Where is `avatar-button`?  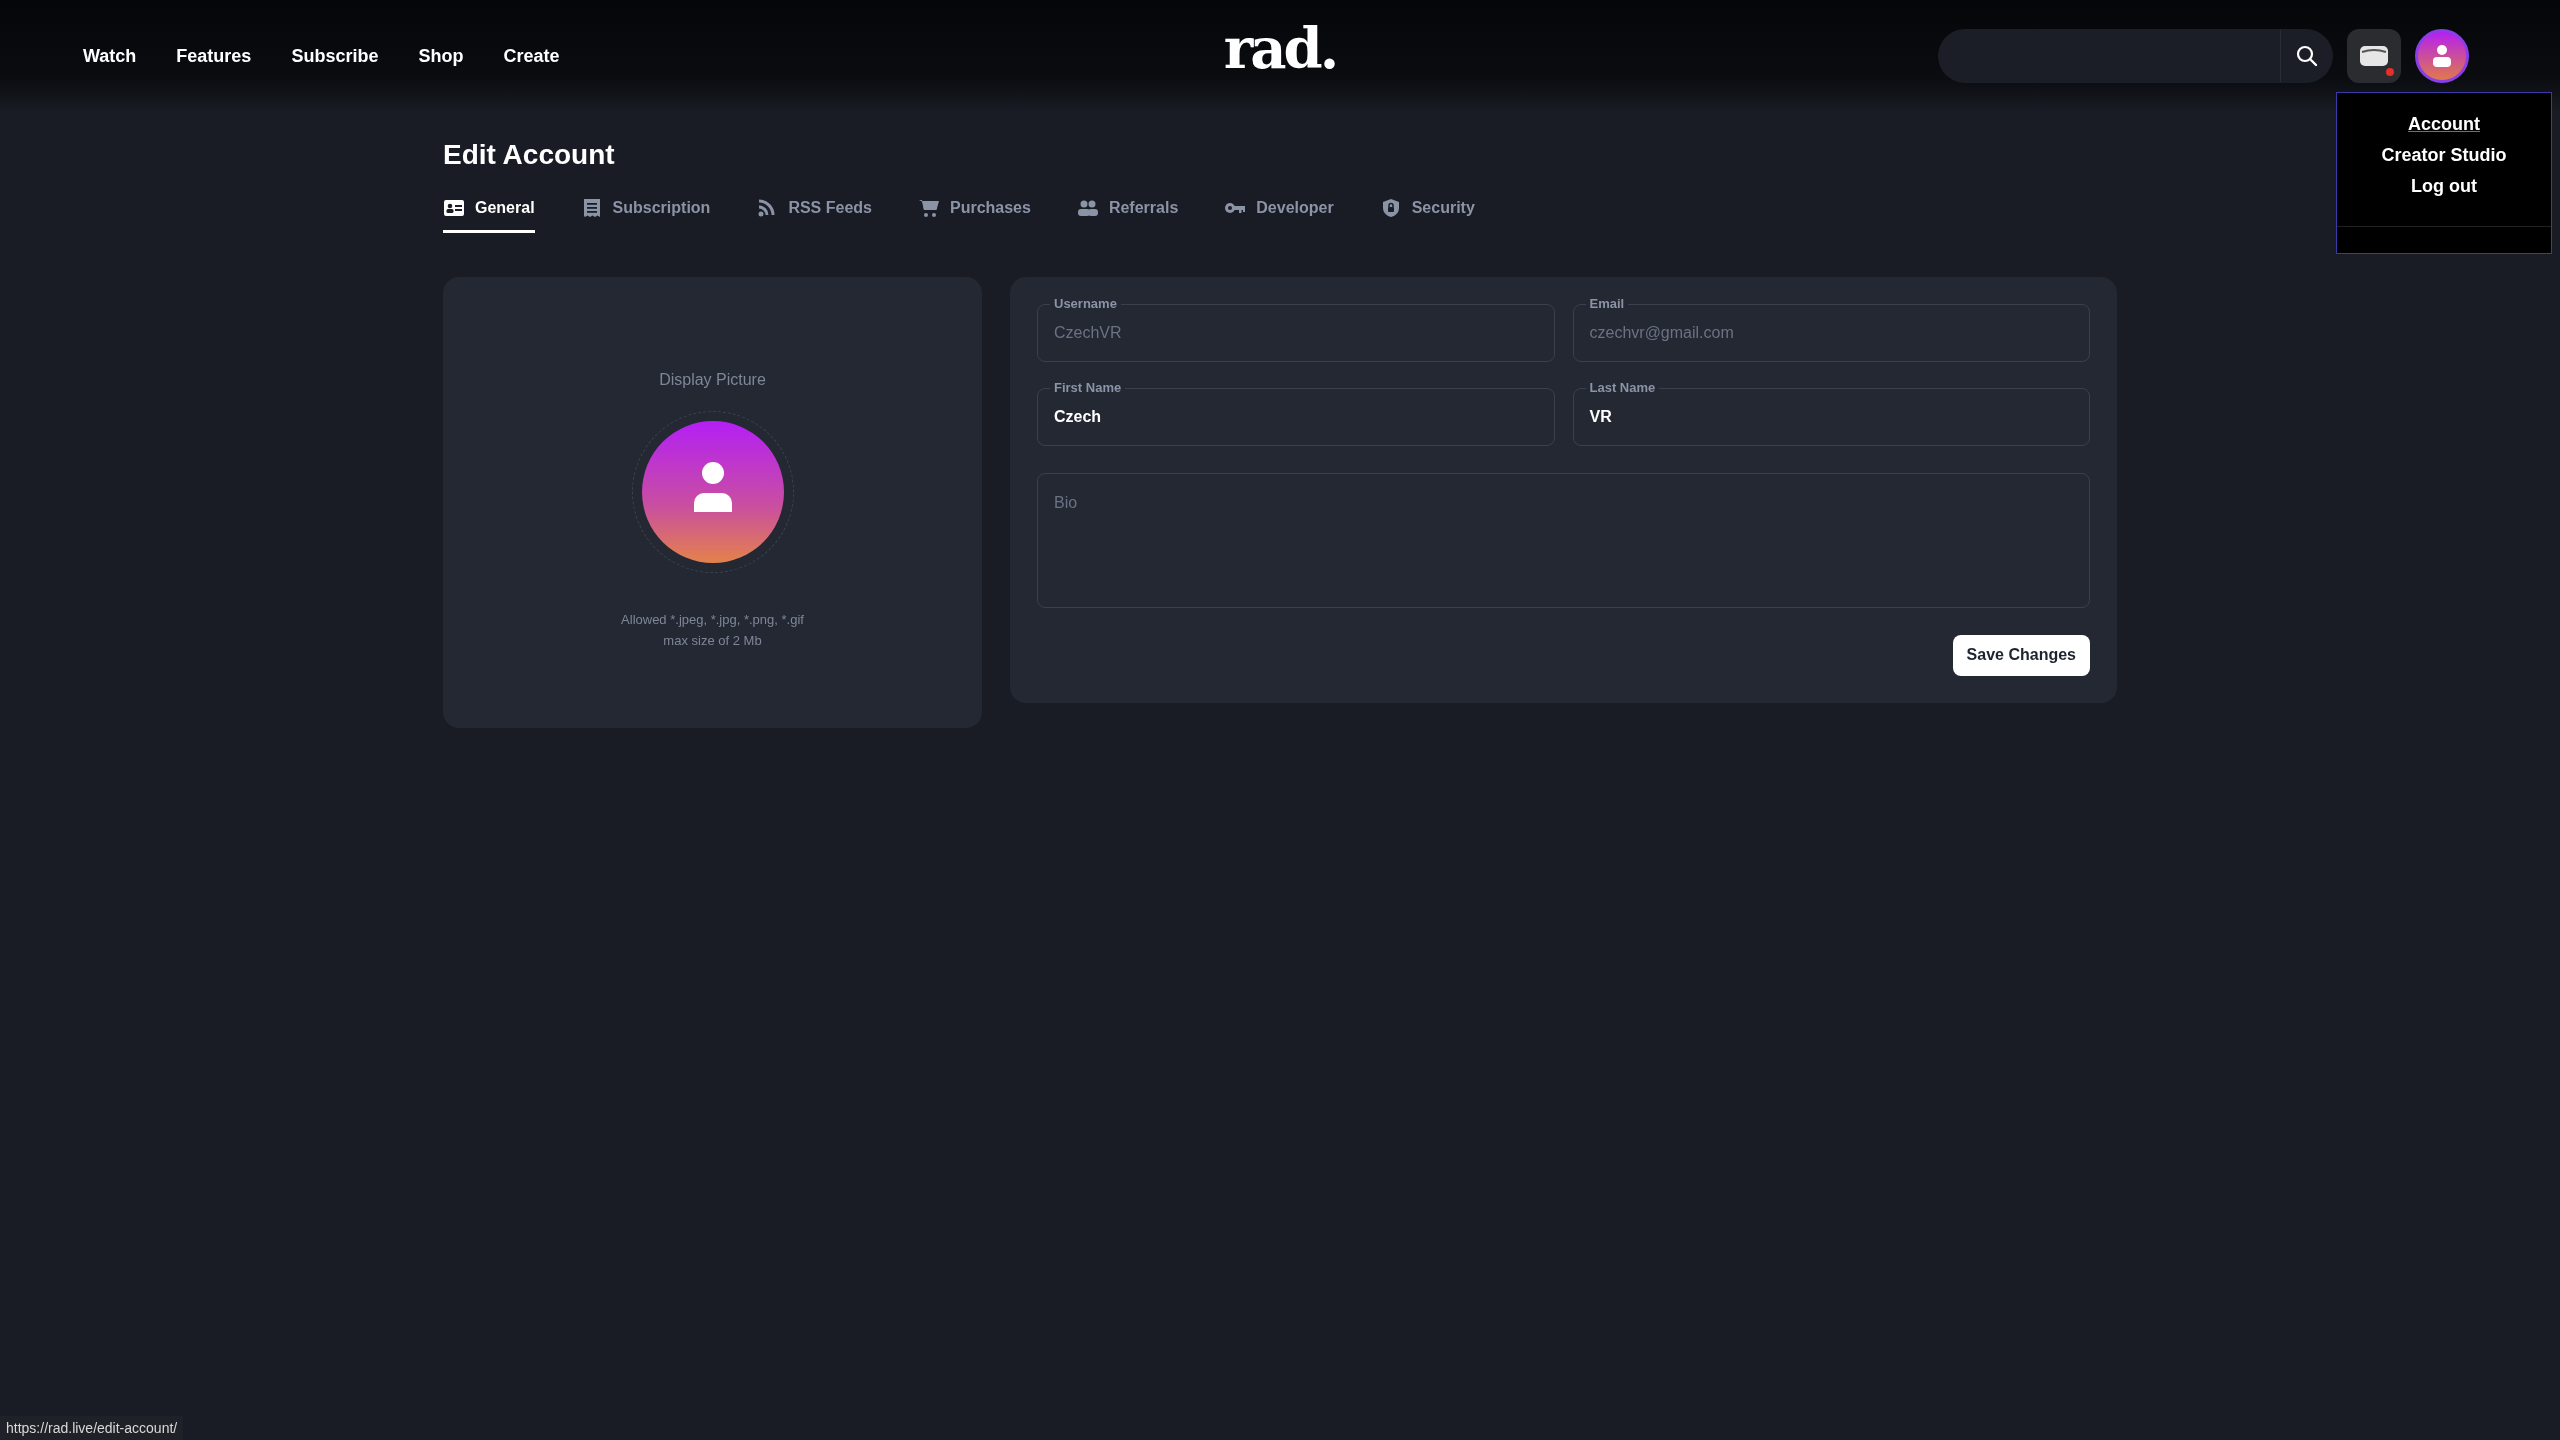
avatar-button is located at coordinates (2442, 56).